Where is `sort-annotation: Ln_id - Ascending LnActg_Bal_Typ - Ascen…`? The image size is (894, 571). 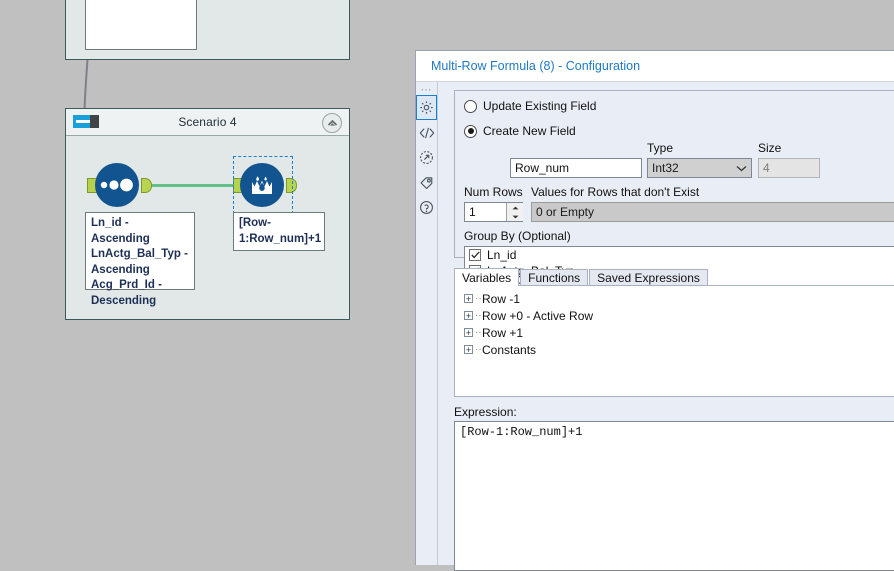 sort-annotation: Ln_id - Ascending LnActg_Bal_Typ - Ascen… is located at coordinates (140, 259).